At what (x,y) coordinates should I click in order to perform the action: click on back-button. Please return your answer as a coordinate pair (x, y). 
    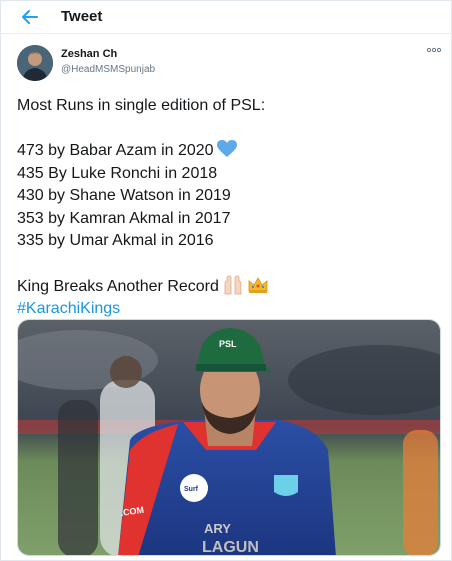
    Looking at the image, I should click on (30, 17).